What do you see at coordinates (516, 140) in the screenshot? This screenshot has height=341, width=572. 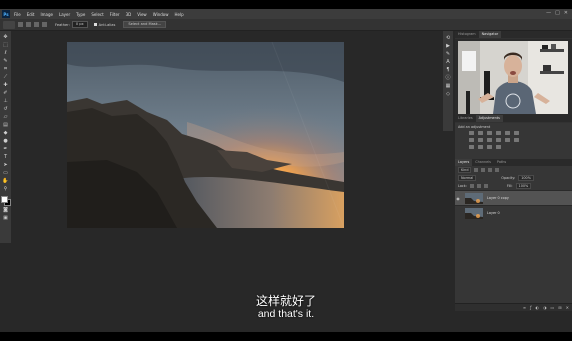 I see `invert-icon` at bounding box center [516, 140].